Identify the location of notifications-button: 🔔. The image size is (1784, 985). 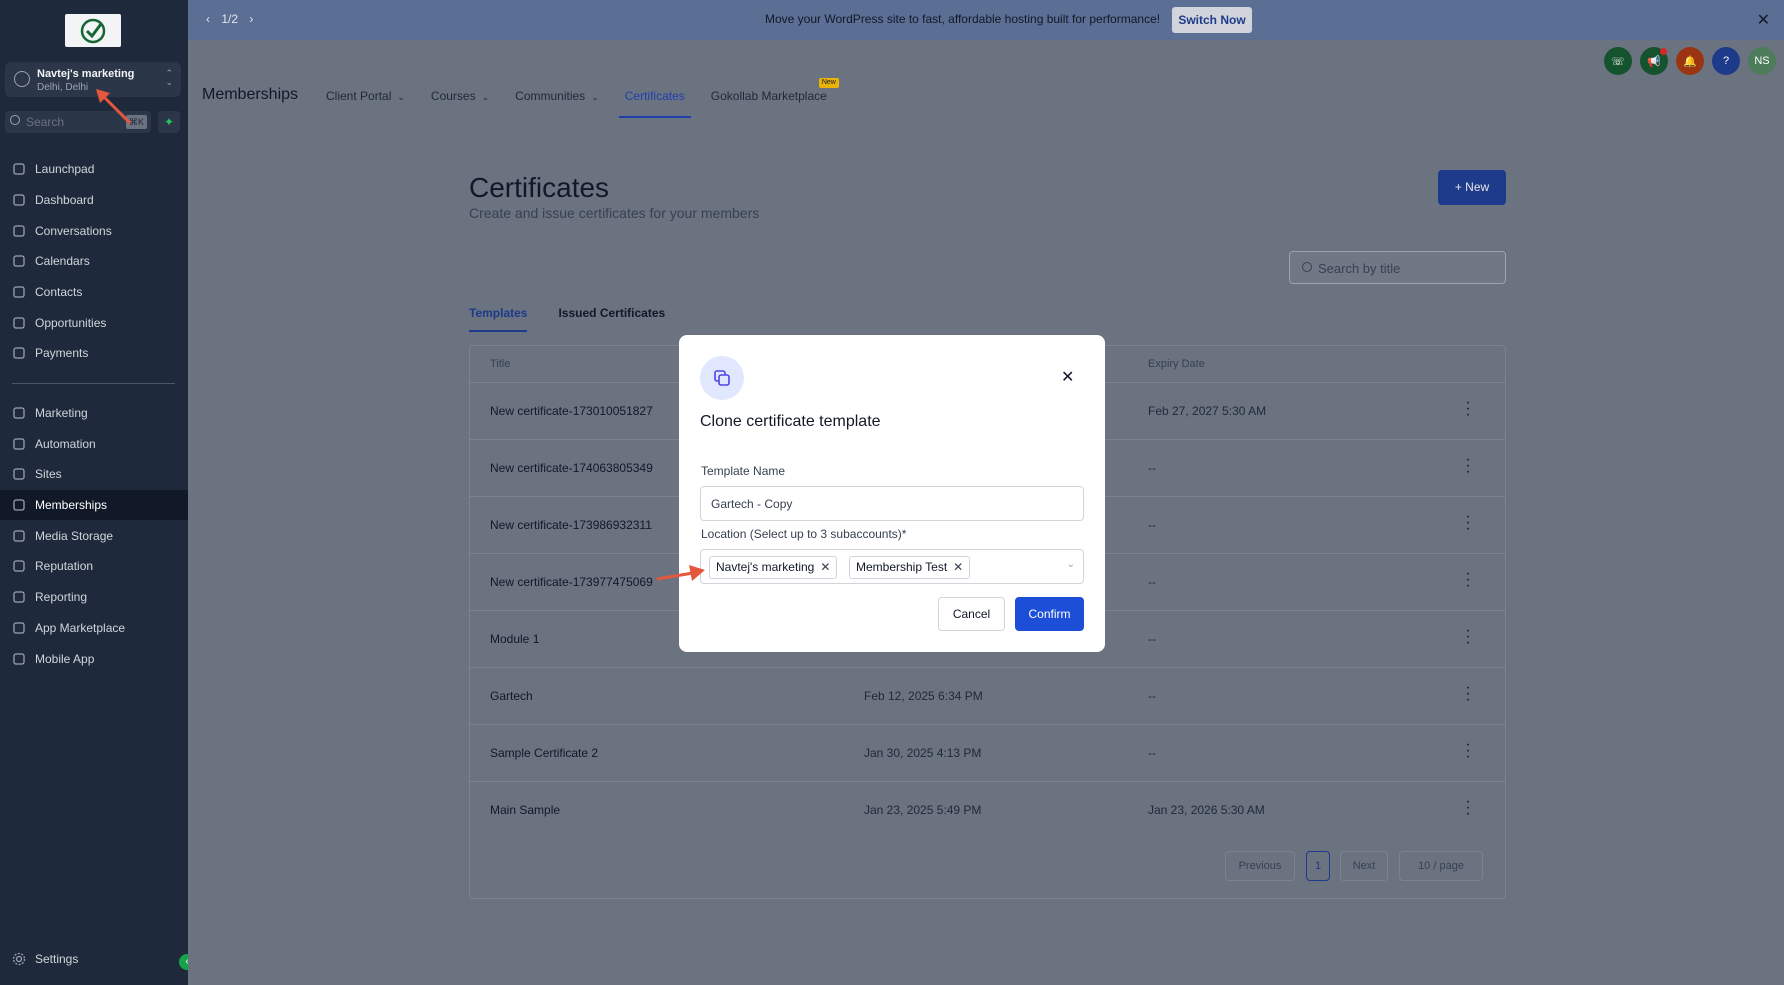
(1690, 61).